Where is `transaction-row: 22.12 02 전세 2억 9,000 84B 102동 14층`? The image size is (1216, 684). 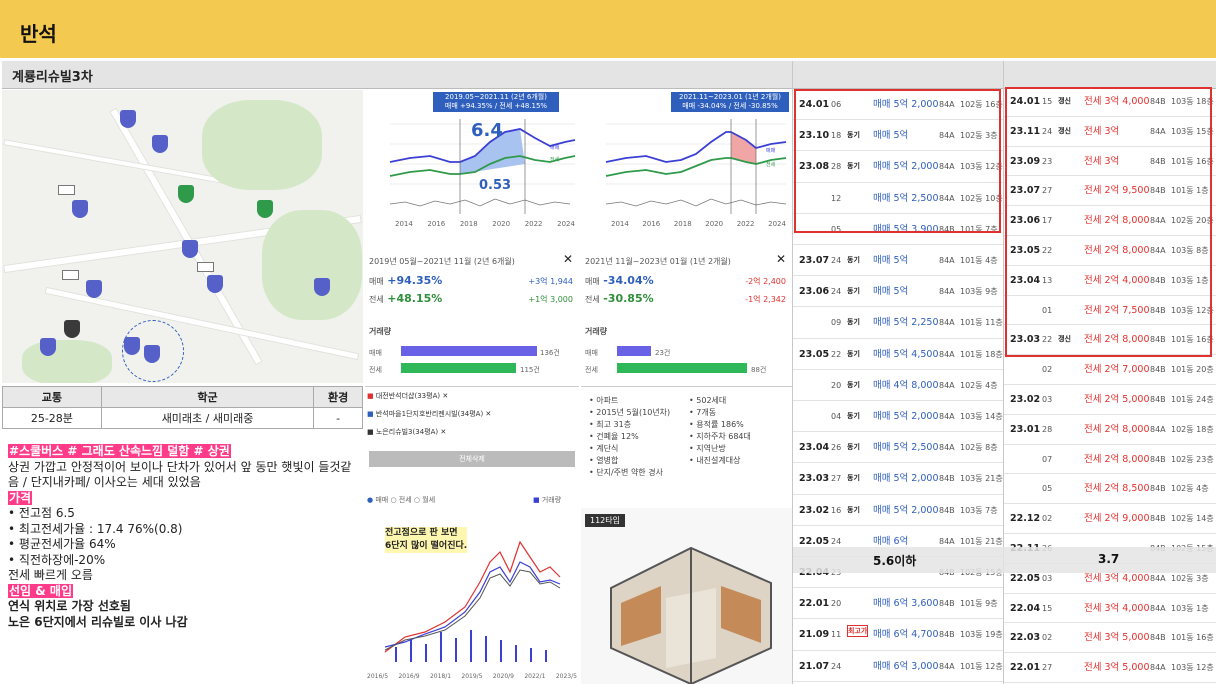 transaction-row: 22.12 02 전세 2억 9,000 84B 102동 14층 is located at coordinates (1110, 519).